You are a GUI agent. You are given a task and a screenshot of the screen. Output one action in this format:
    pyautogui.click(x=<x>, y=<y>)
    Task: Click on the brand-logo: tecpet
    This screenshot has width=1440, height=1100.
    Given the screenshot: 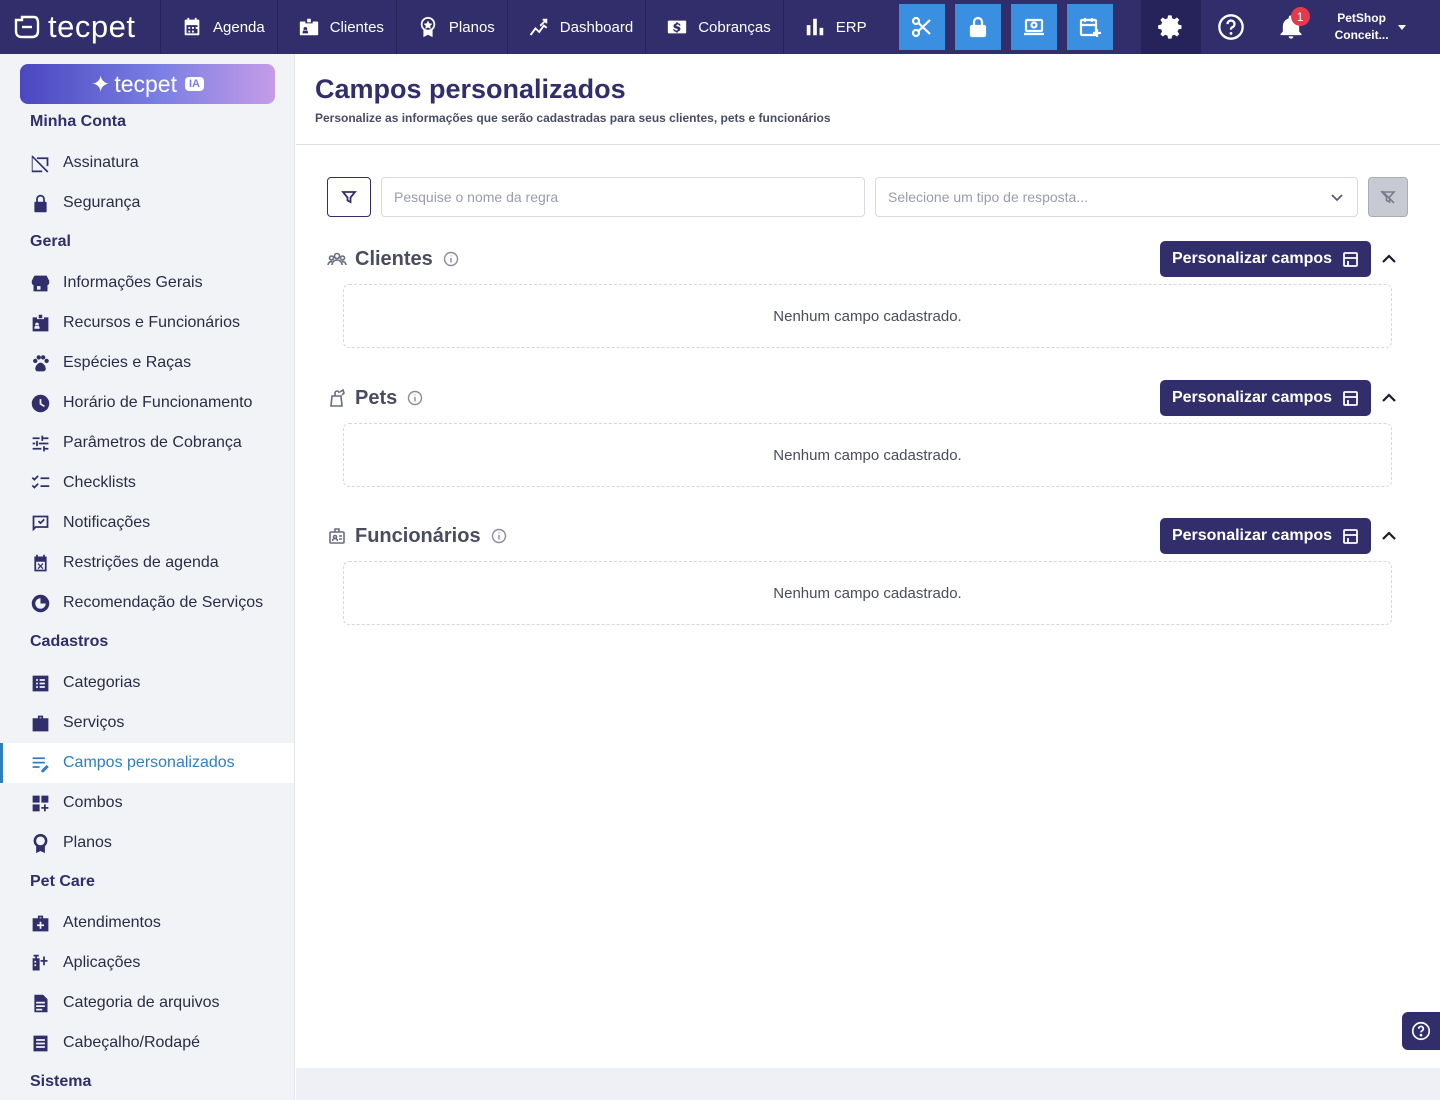 What is the action you would take?
    pyautogui.click(x=80, y=27)
    